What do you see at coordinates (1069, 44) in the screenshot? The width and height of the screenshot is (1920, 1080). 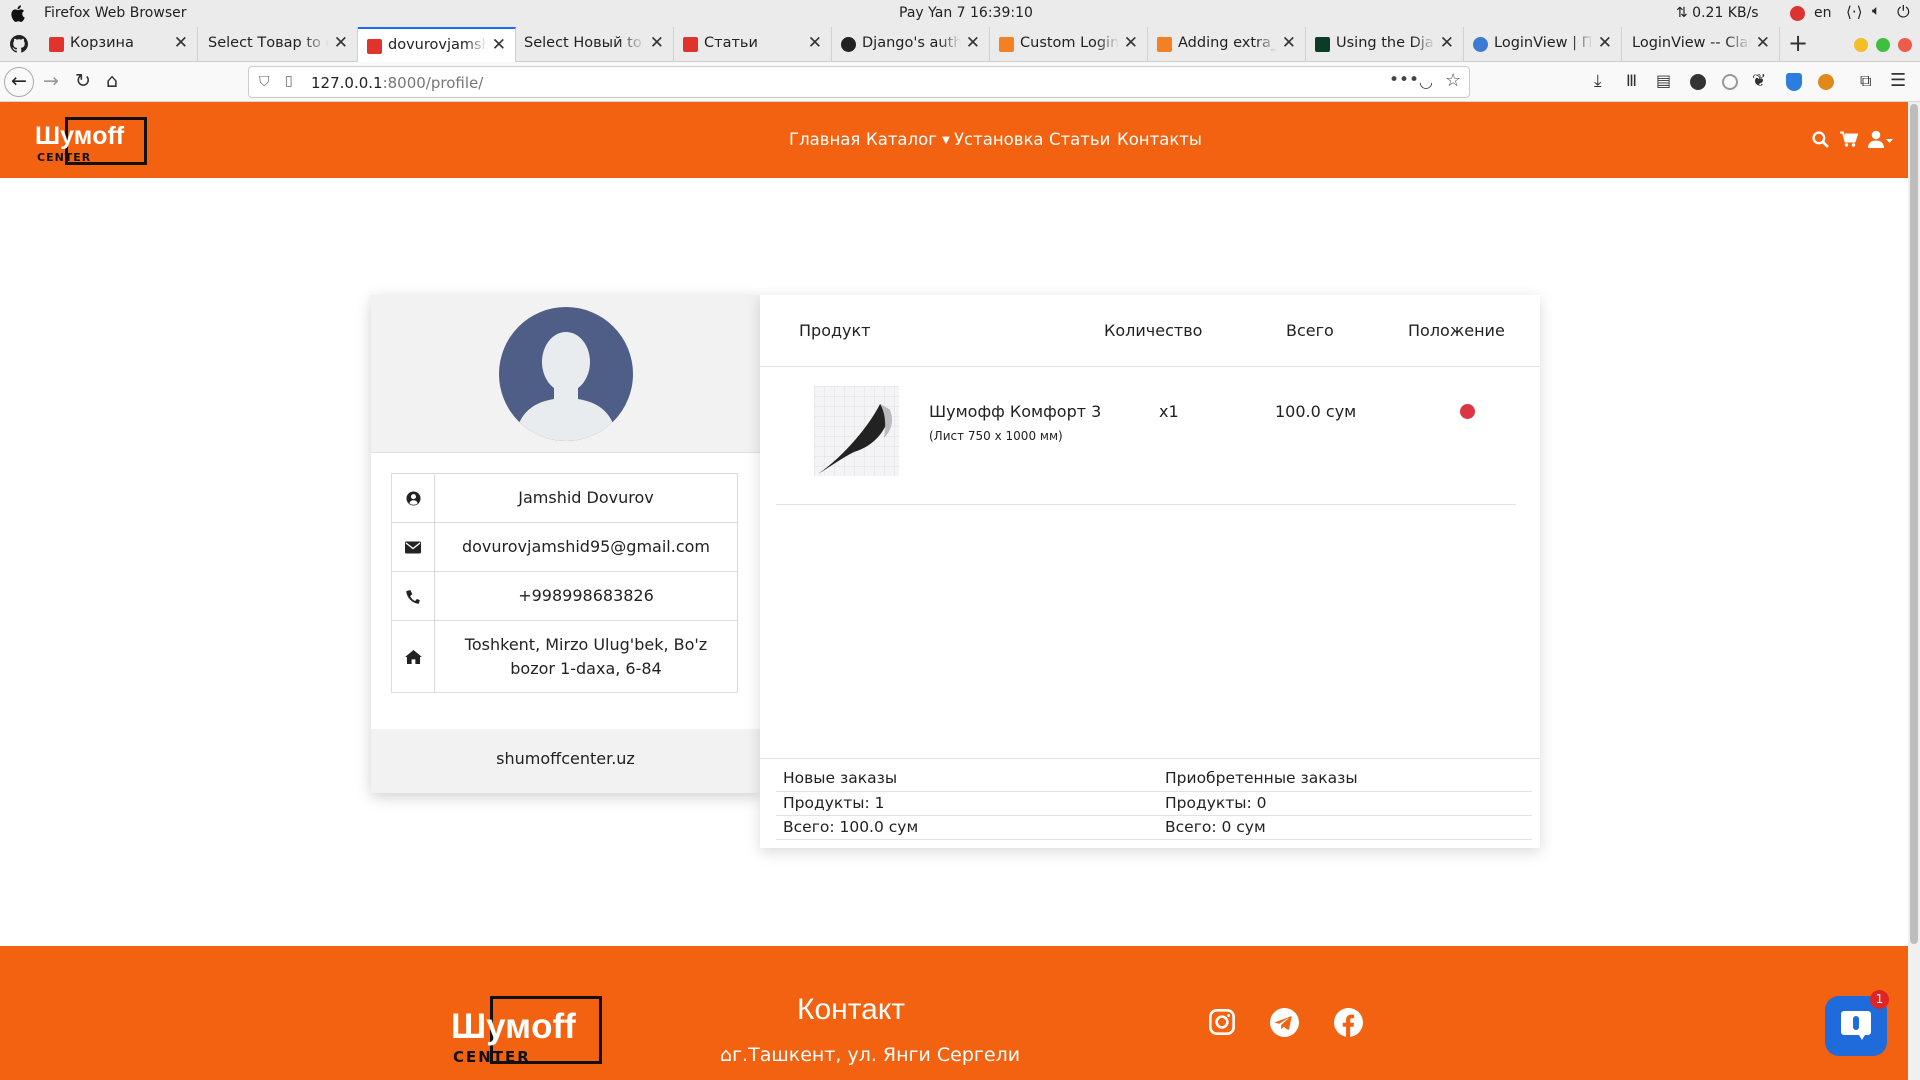 I see `tab-custom-loginview: Custom LoginV ✕` at bounding box center [1069, 44].